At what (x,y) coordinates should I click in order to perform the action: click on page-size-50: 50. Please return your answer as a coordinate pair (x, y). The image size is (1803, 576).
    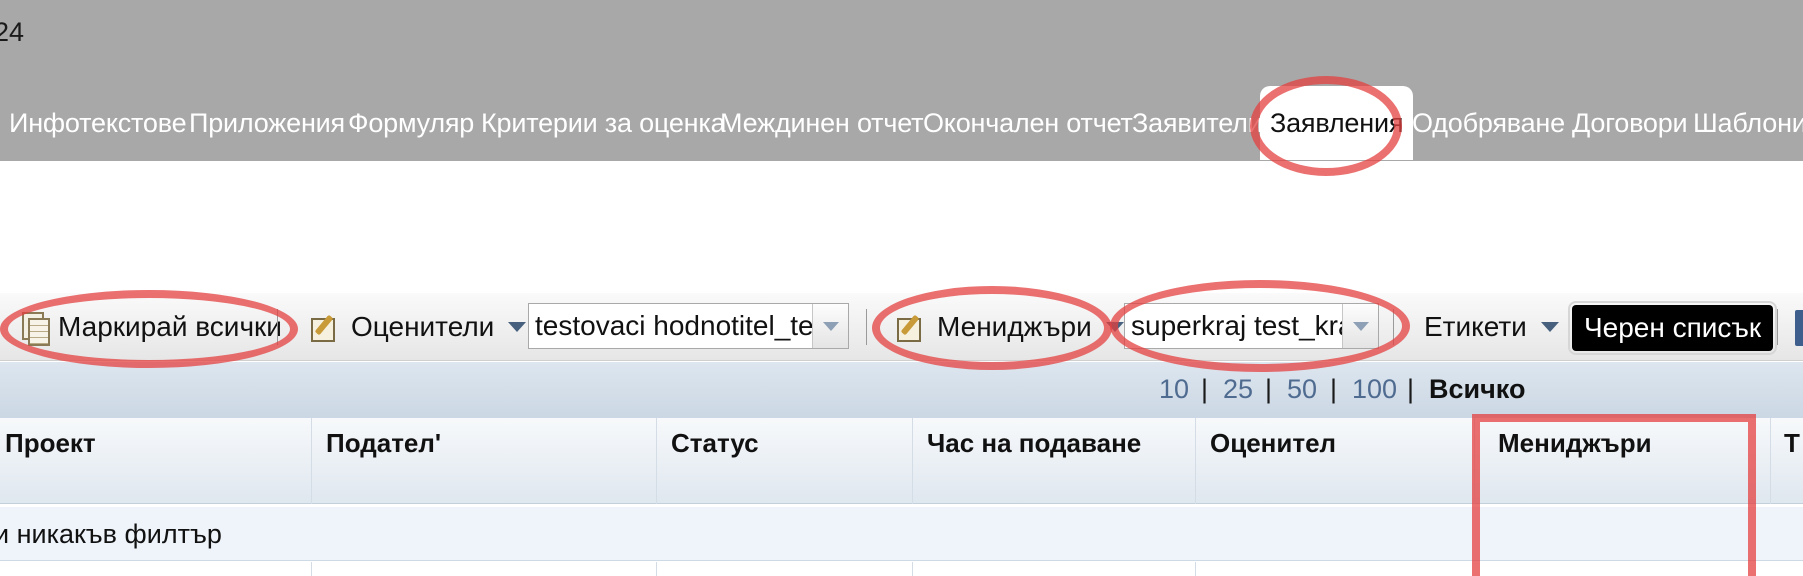
    Looking at the image, I should click on (1302, 389).